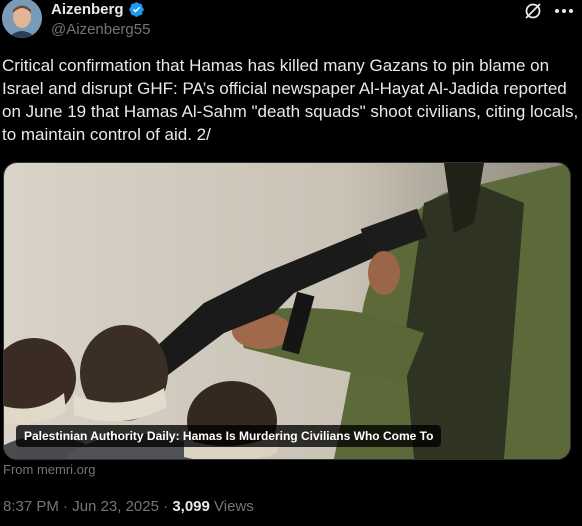  Describe the element at coordinates (533, 11) in the screenshot. I see `grok-icon` at that location.